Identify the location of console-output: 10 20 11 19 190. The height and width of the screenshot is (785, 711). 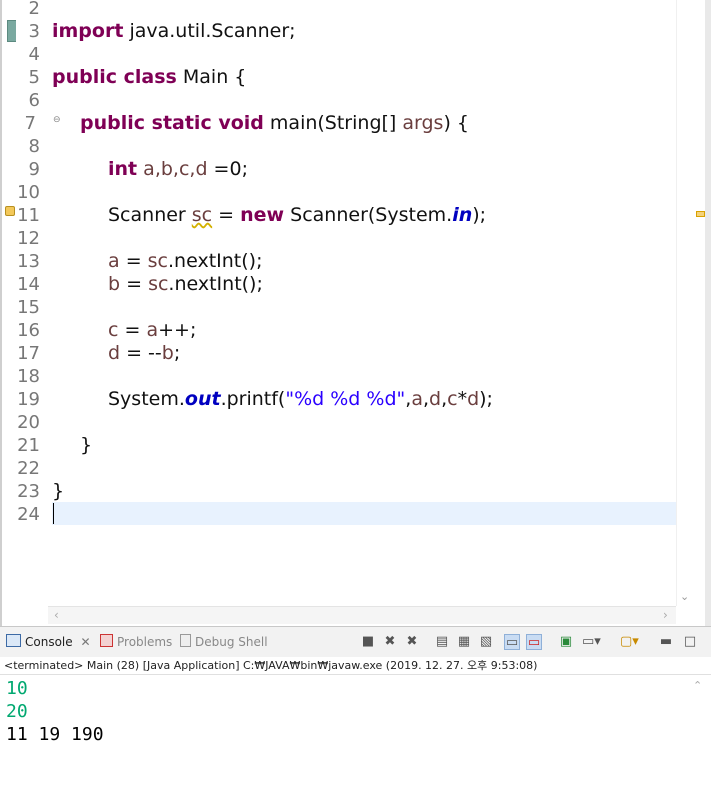
(346, 711).